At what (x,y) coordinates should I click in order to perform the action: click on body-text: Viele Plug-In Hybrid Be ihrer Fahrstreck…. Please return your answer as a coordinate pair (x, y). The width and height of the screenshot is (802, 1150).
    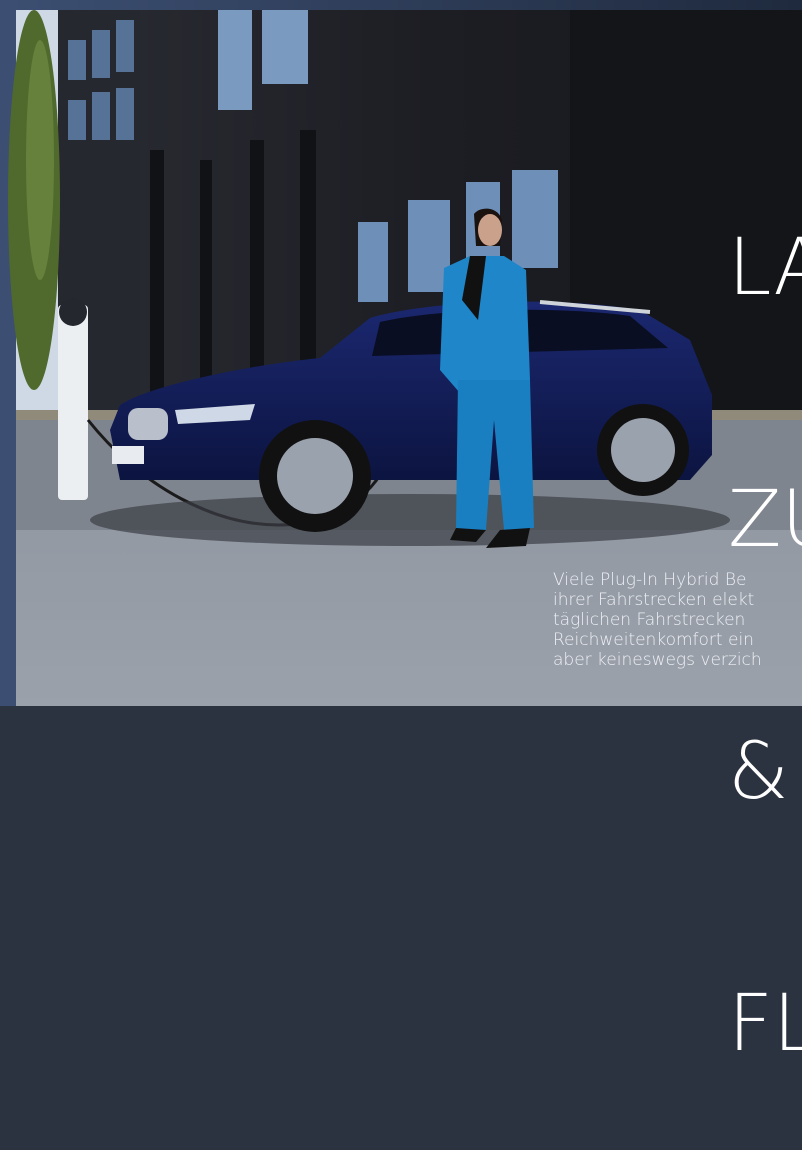
    Looking at the image, I should click on (657, 620).